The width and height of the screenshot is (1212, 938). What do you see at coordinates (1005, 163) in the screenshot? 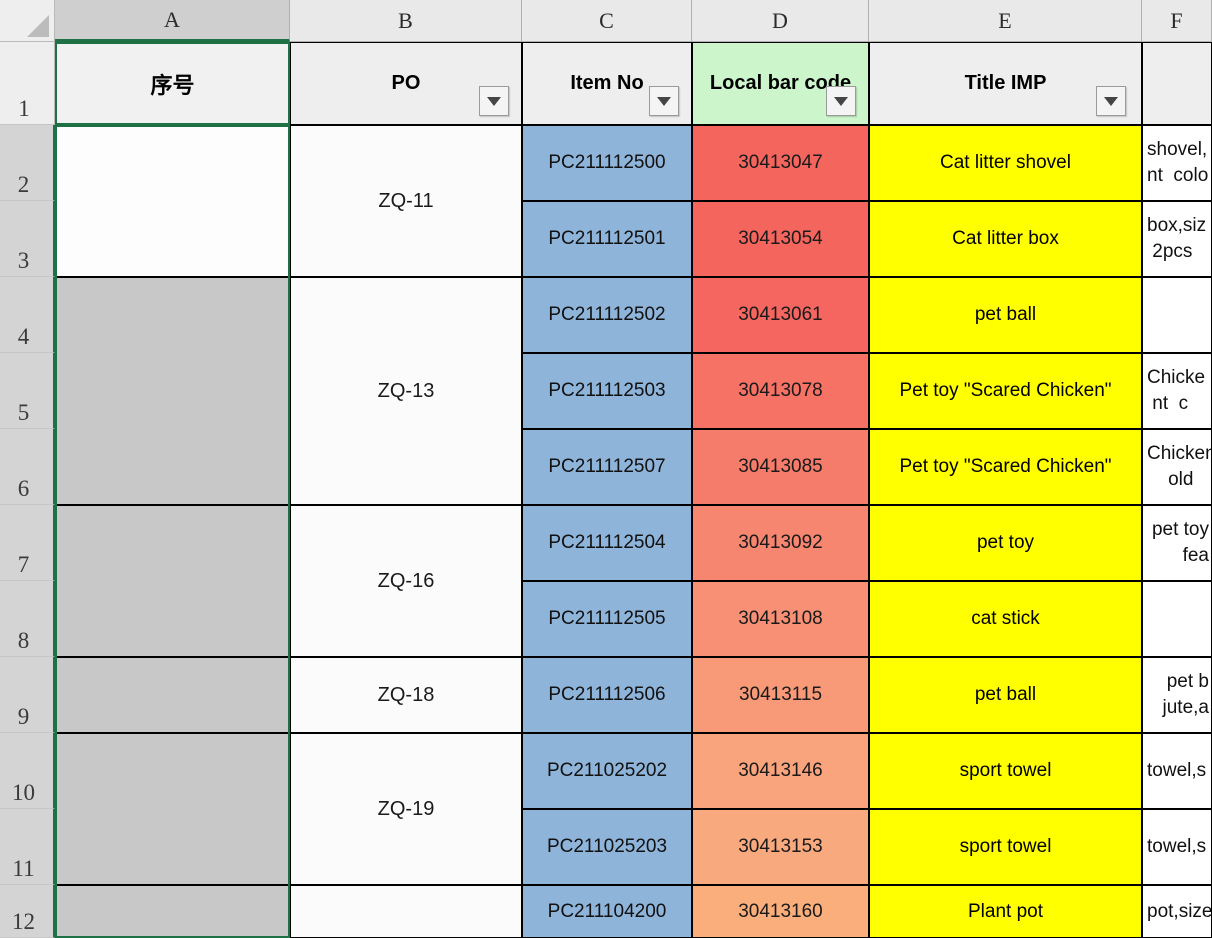
I see `cell-title-imp-r2: Cat litter shovel` at bounding box center [1005, 163].